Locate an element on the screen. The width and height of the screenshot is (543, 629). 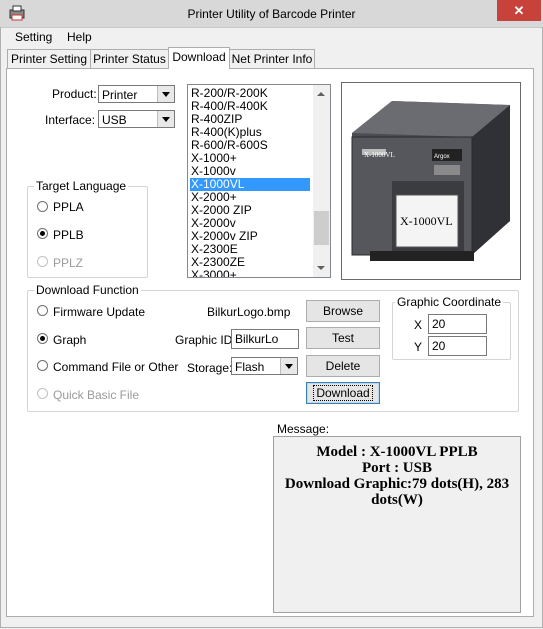
printer-image: X-1000VL Argox X-1000VL is located at coordinates (431, 181).